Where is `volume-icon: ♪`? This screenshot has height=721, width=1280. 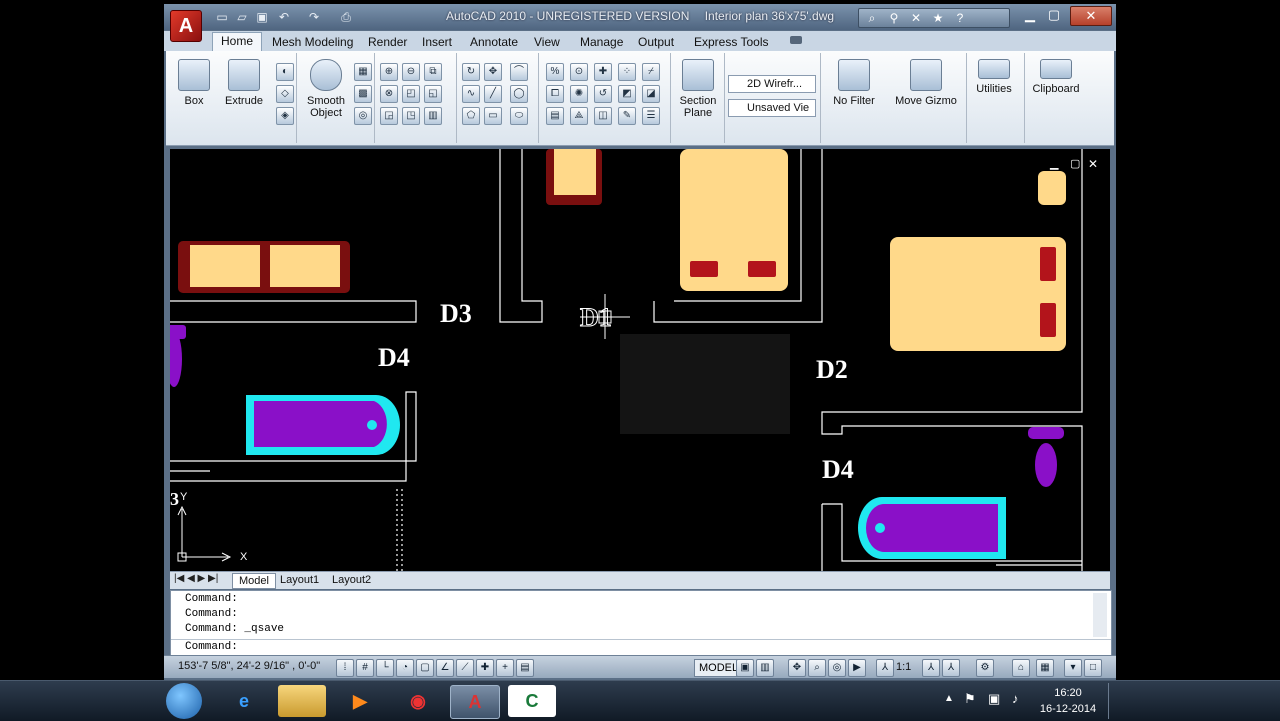
volume-icon: ♪ is located at coordinates (1015, 698).